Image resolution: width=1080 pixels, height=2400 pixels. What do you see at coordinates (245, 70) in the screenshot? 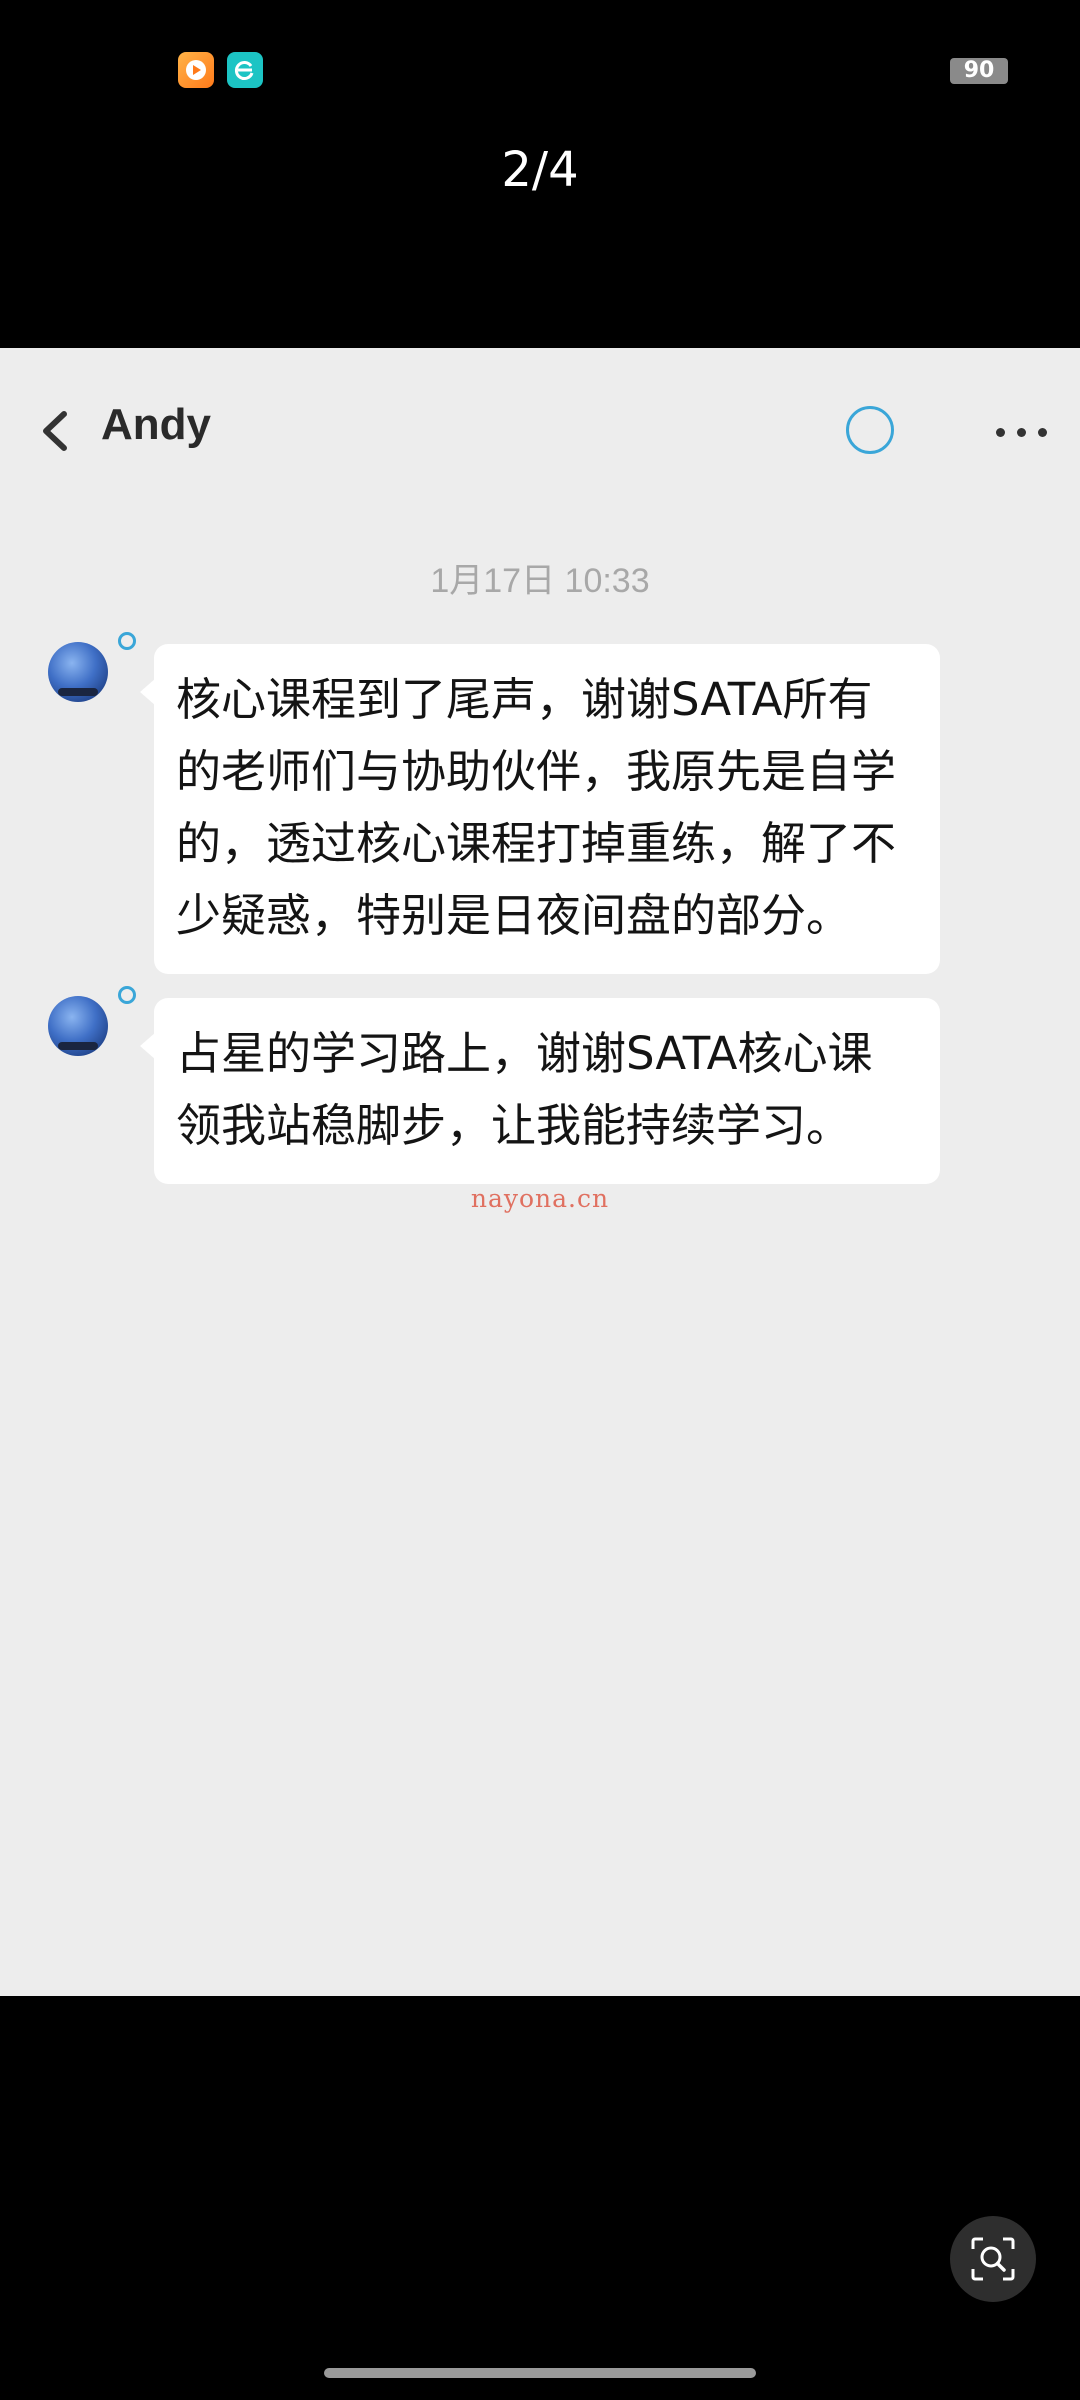
I see `browser-app-icon` at bounding box center [245, 70].